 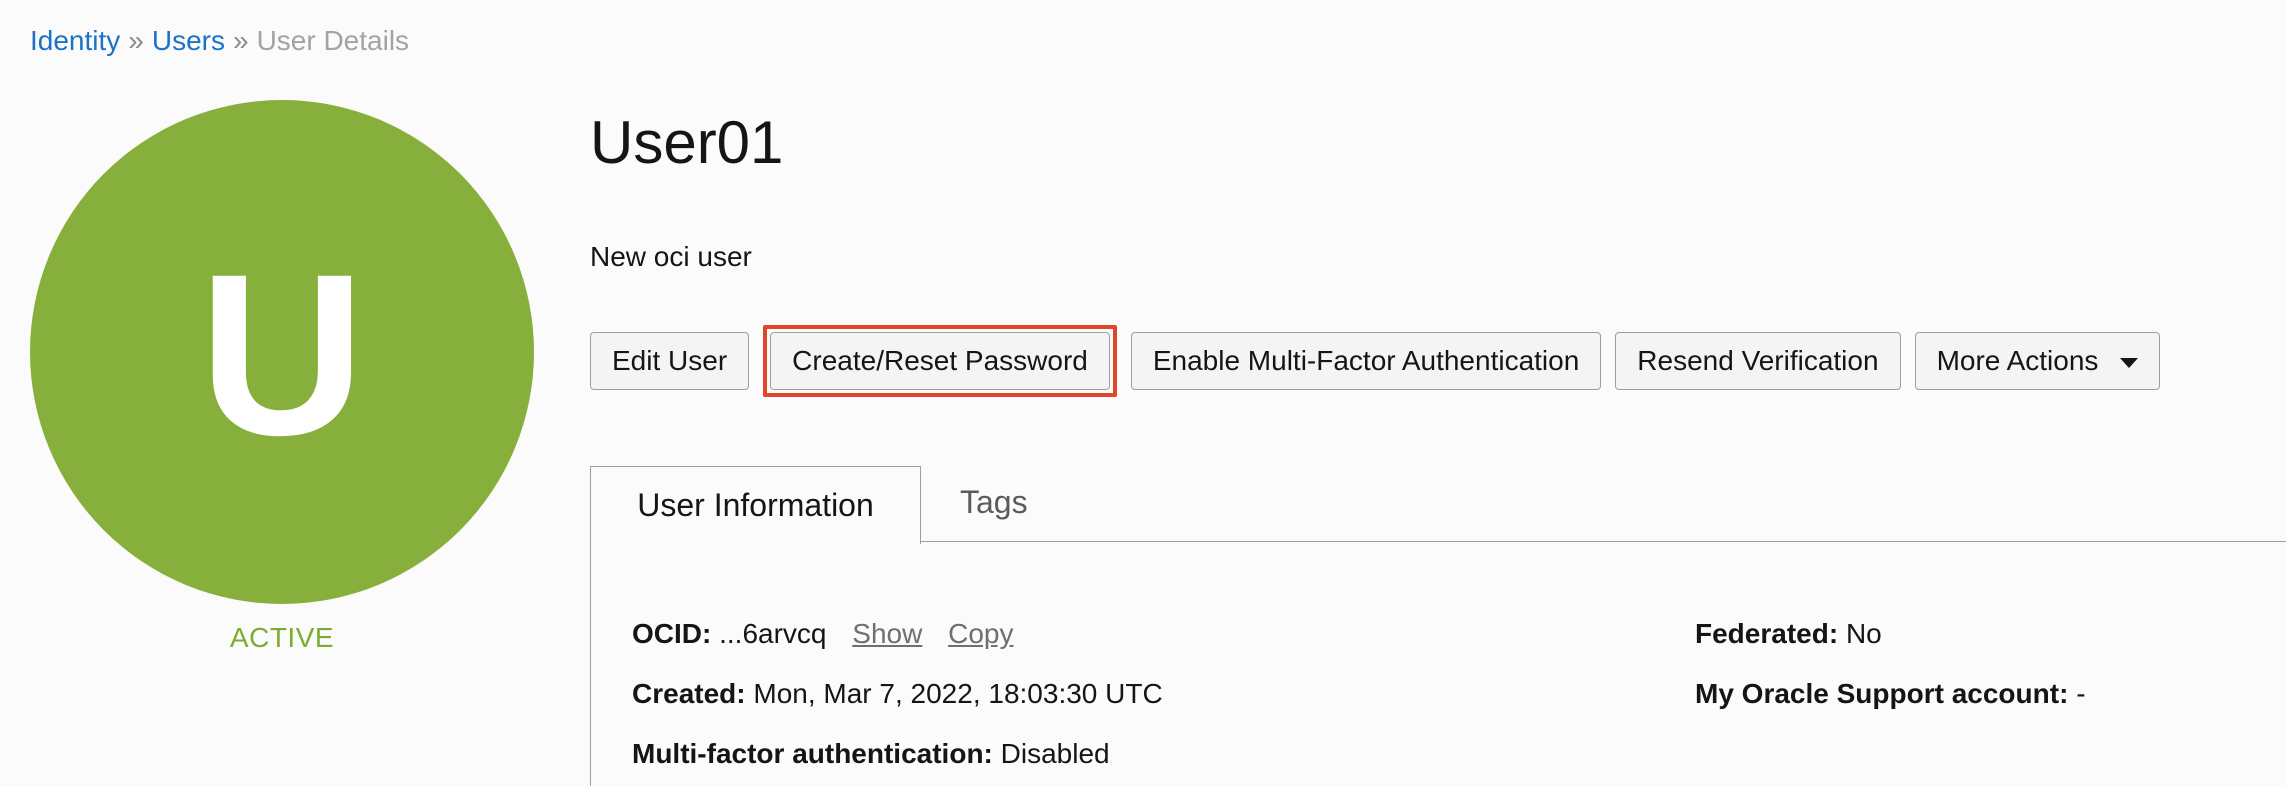 I want to click on more-actions-button: More Actions, so click(x=2037, y=361).